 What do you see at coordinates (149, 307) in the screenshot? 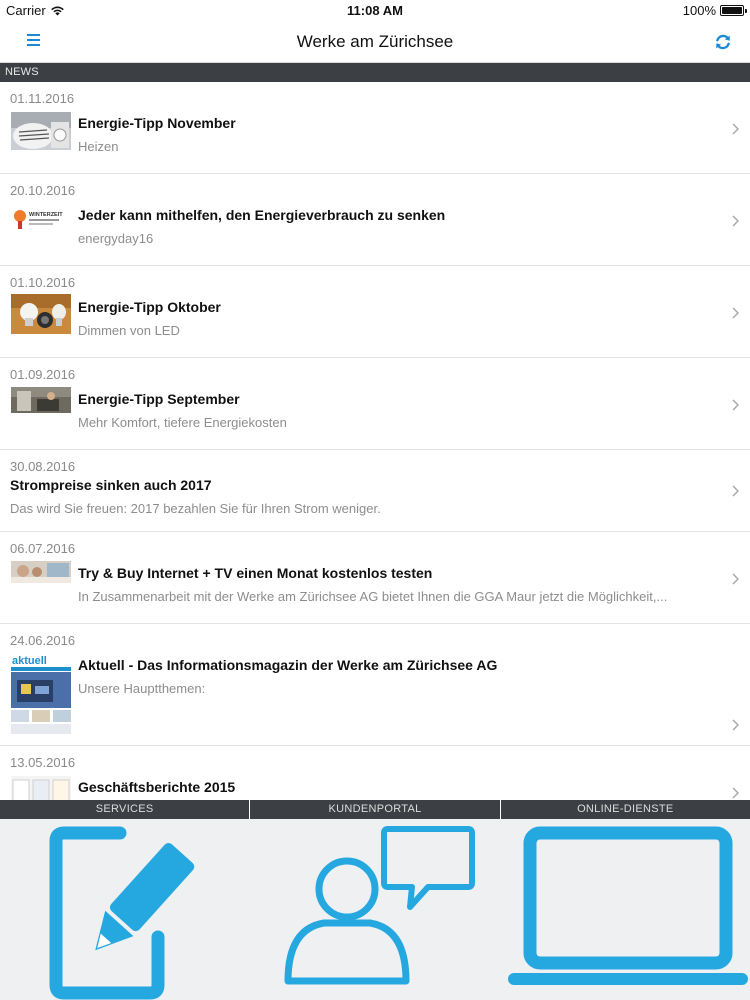
I see `news-headline: Energie-Tipp Oktober` at bounding box center [149, 307].